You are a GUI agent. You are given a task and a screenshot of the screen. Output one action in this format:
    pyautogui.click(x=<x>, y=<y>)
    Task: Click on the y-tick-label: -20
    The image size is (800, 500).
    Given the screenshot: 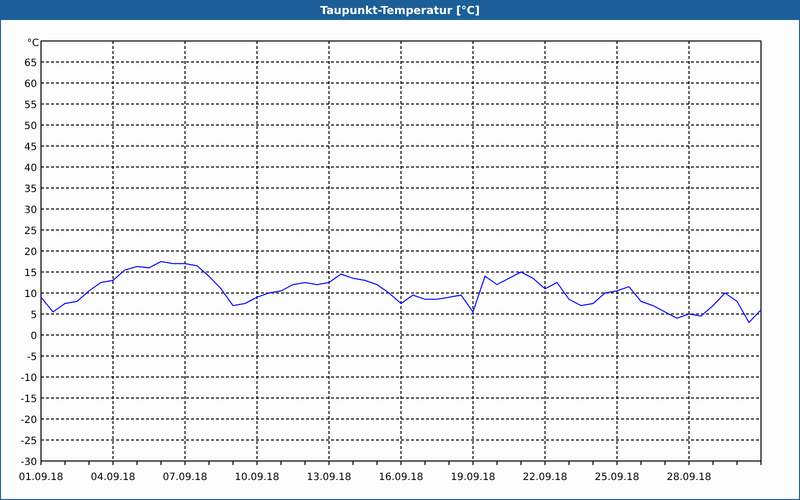 What is the action you would take?
    pyautogui.click(x=28, y=420)
    